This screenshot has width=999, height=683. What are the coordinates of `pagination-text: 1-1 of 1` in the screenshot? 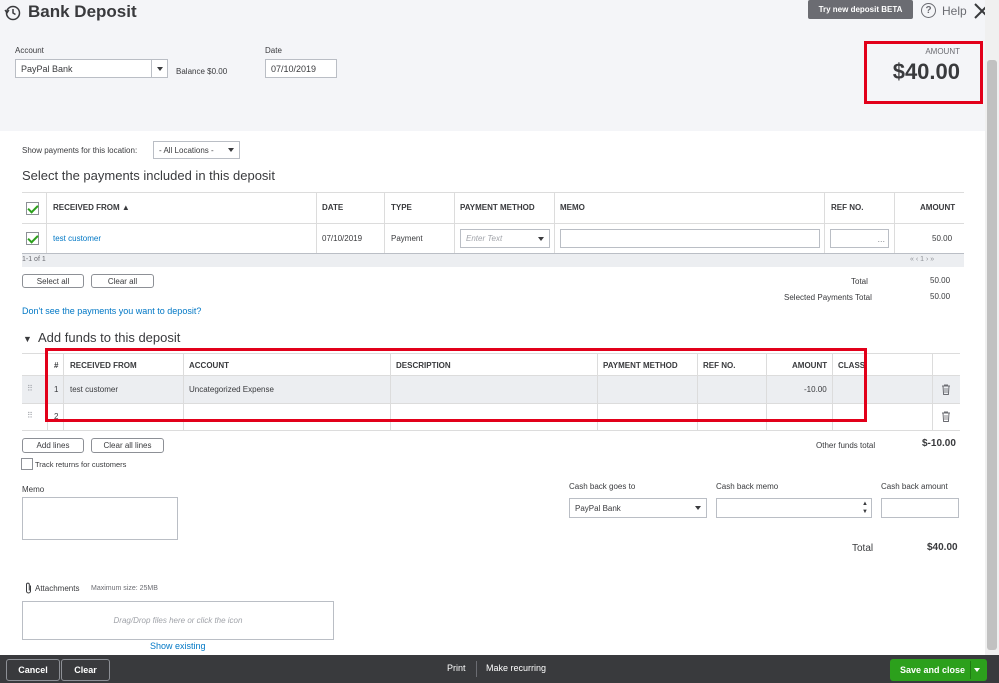 It's located at (34, 259).